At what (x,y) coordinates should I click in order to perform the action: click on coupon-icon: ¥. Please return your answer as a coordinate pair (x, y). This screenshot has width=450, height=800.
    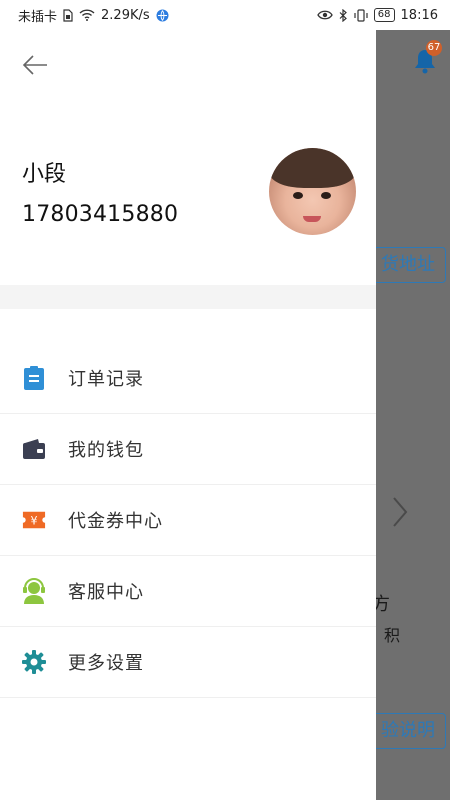
    Looking at the image, I should click on (34, 520).